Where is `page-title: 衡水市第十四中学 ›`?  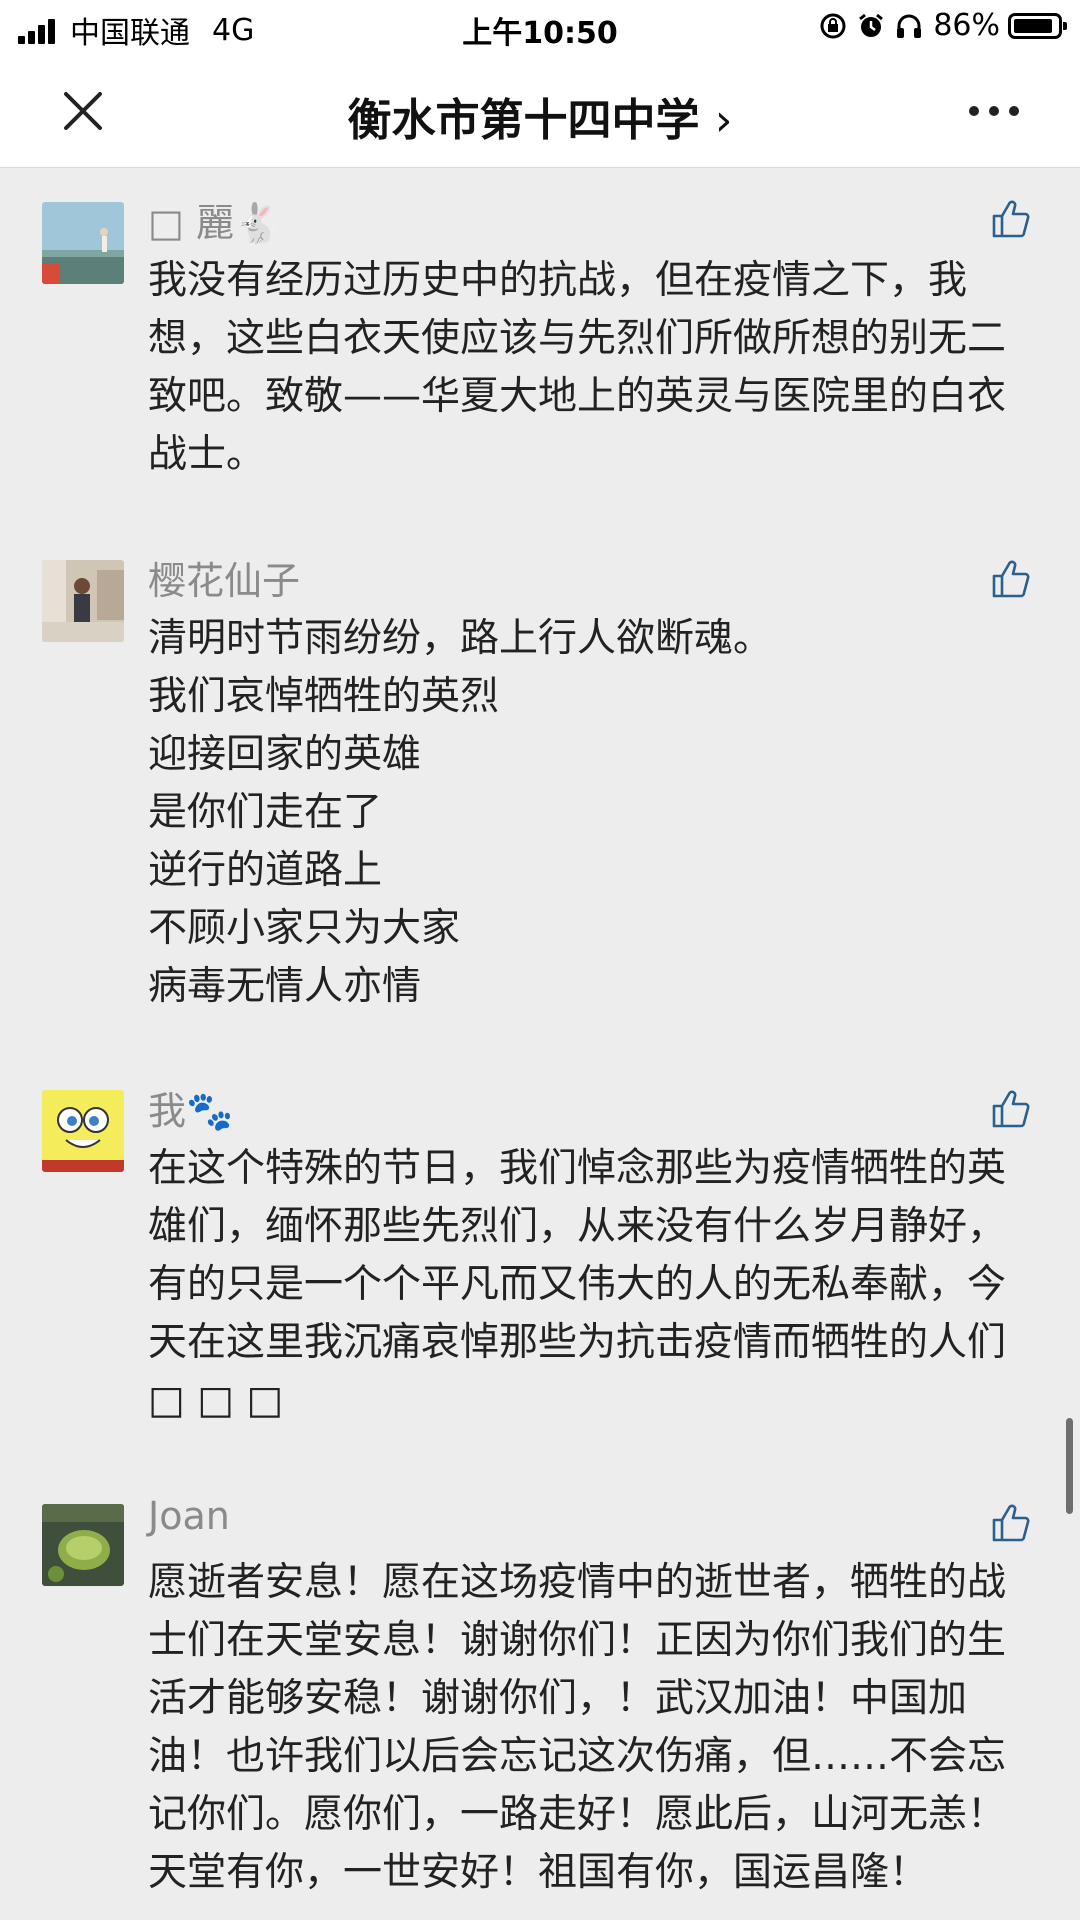 page-title: 衡水市第十四中学 › is located at coordinates (540, 116).